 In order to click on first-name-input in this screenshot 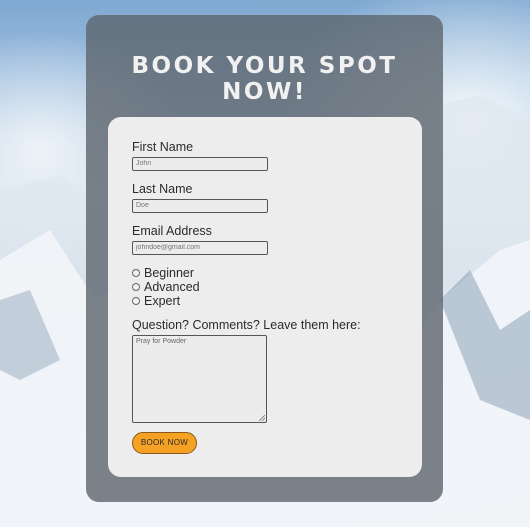, I will do `click(200, 164)`.